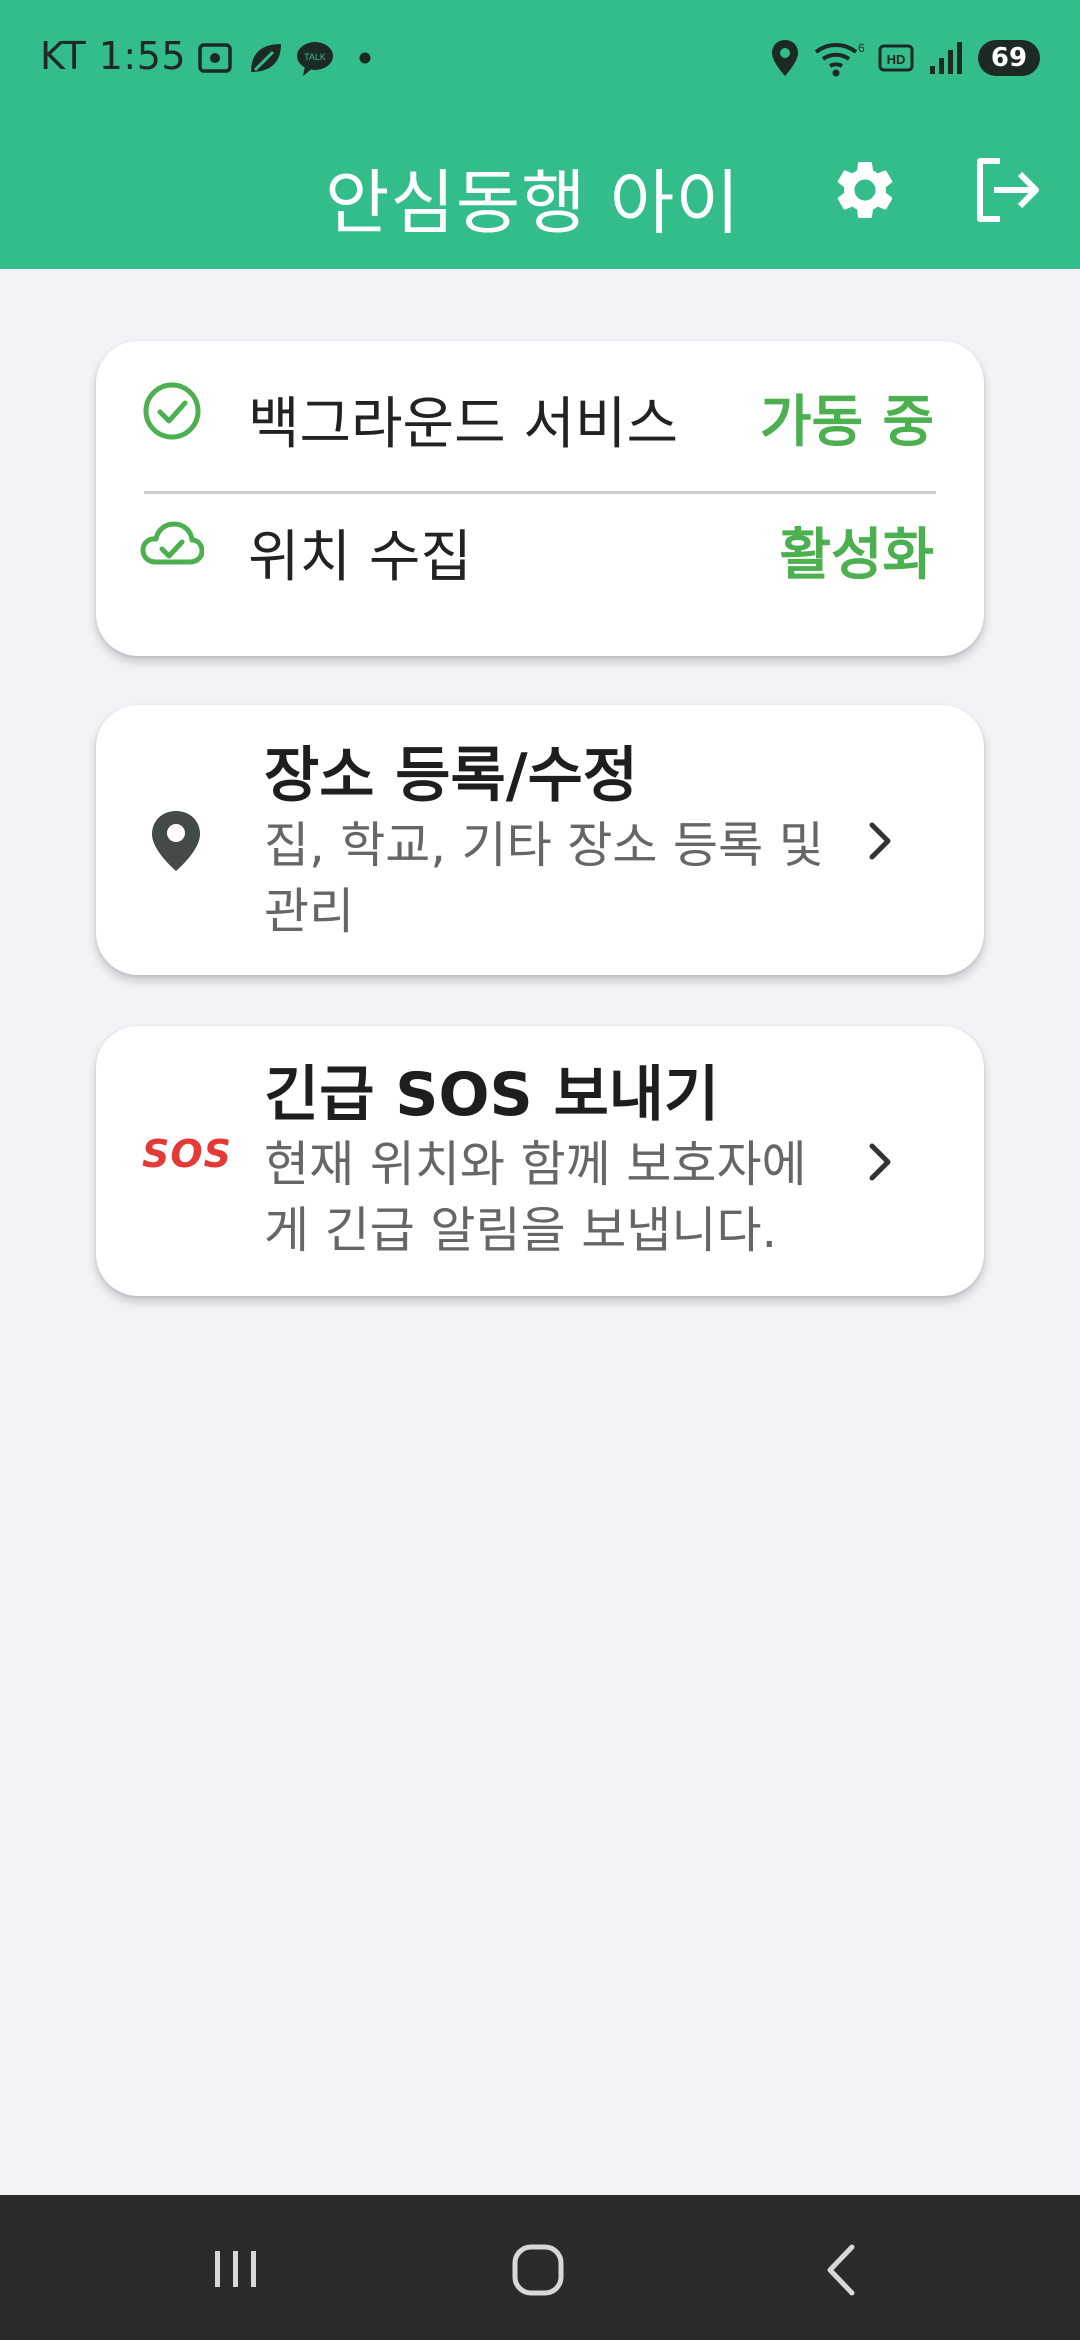  I want to click on service-status-card: 백그라운드 서비스 가동 중 위치 수집 활성화, so click(540, 498).